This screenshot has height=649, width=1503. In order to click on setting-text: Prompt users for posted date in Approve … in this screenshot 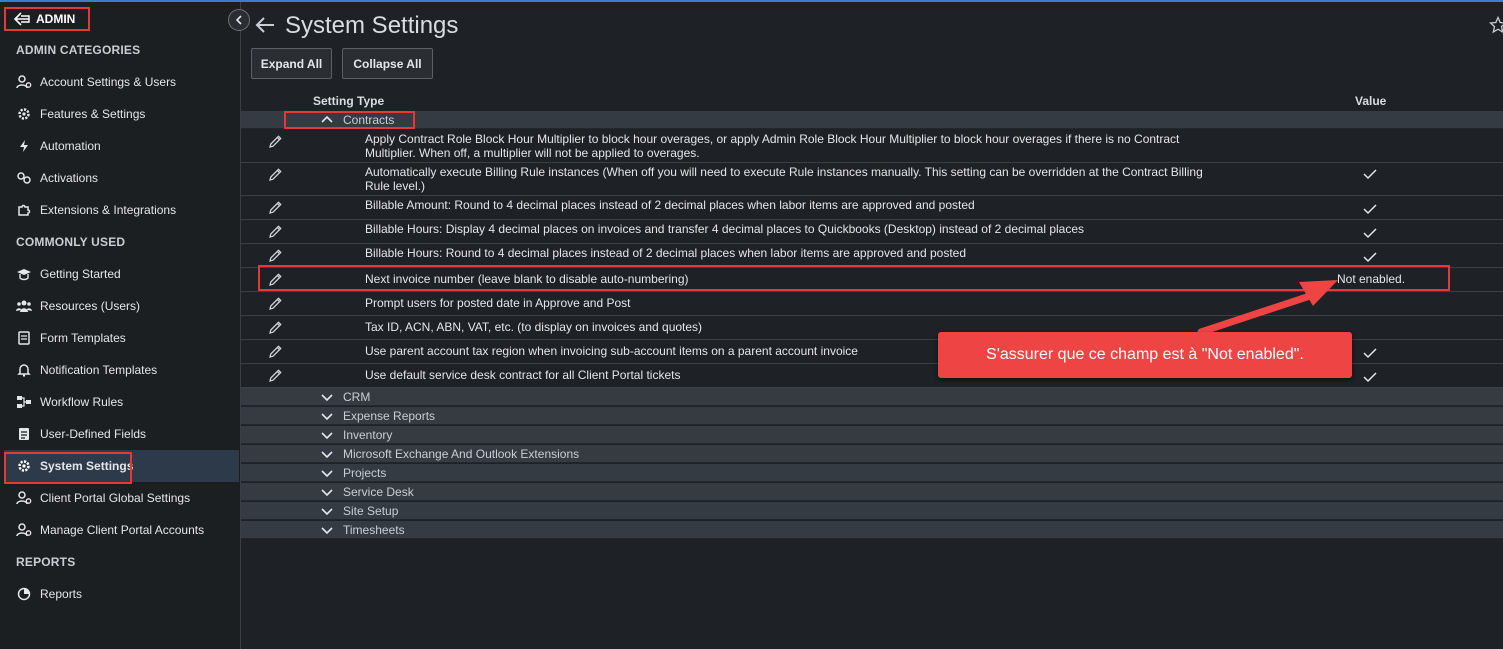, I will do `click(498, 303)`.